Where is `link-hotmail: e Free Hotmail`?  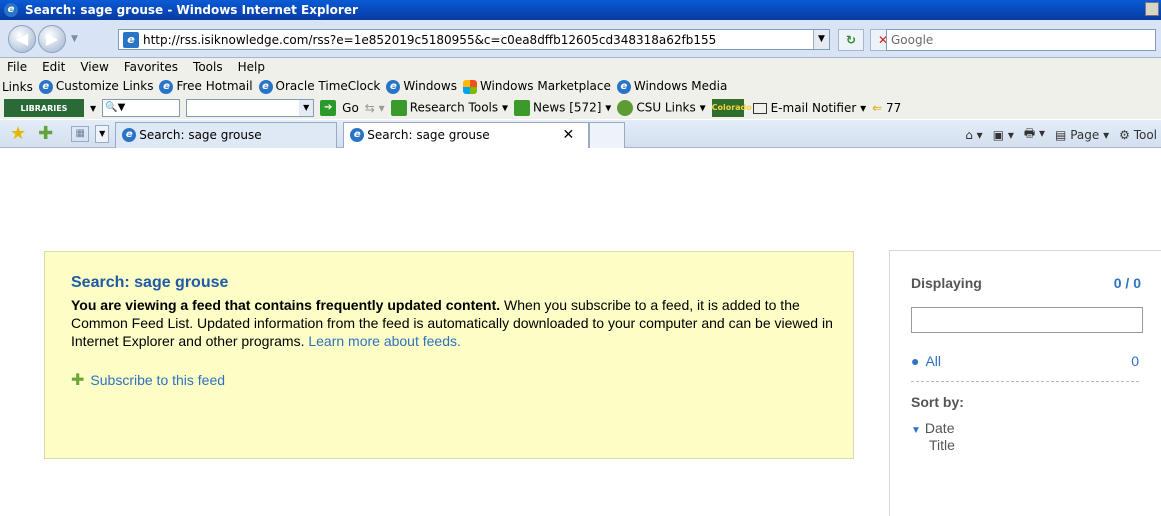
link-hotmail: e Free Hotmail is located at coordinates (206, 86).